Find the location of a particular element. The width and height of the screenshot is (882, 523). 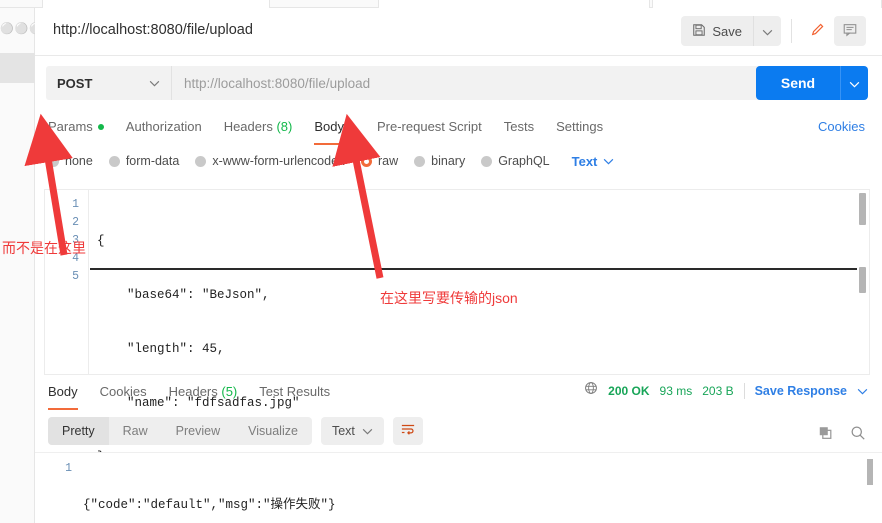

body-type-raw: raw is located at coordinates (379, 161).